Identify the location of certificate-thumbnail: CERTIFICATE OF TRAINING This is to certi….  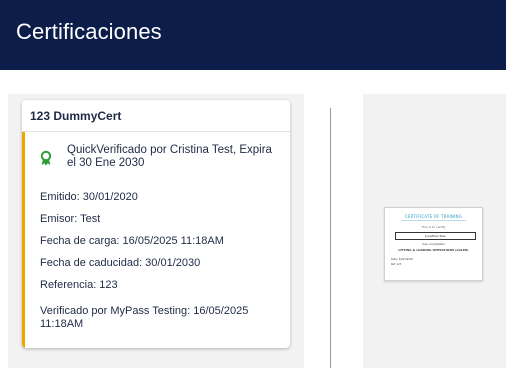
(433, 244).